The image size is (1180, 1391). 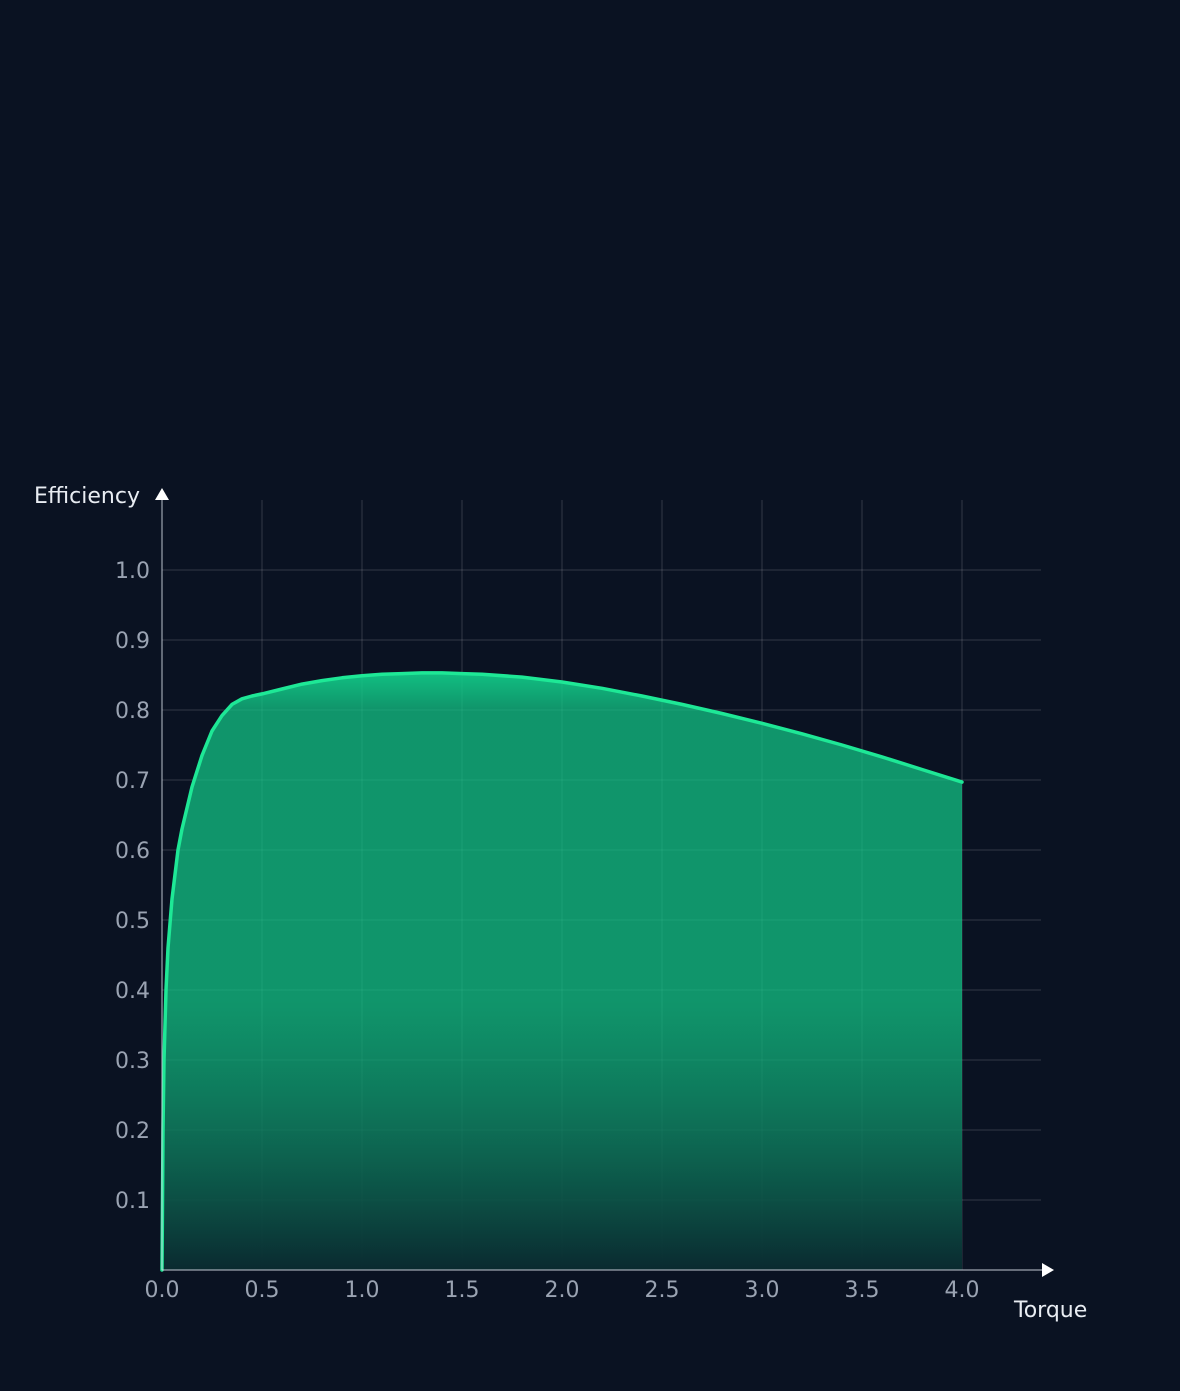 I want to click on y-tick-label-0: 0.1, so click(x=132, y=1201).